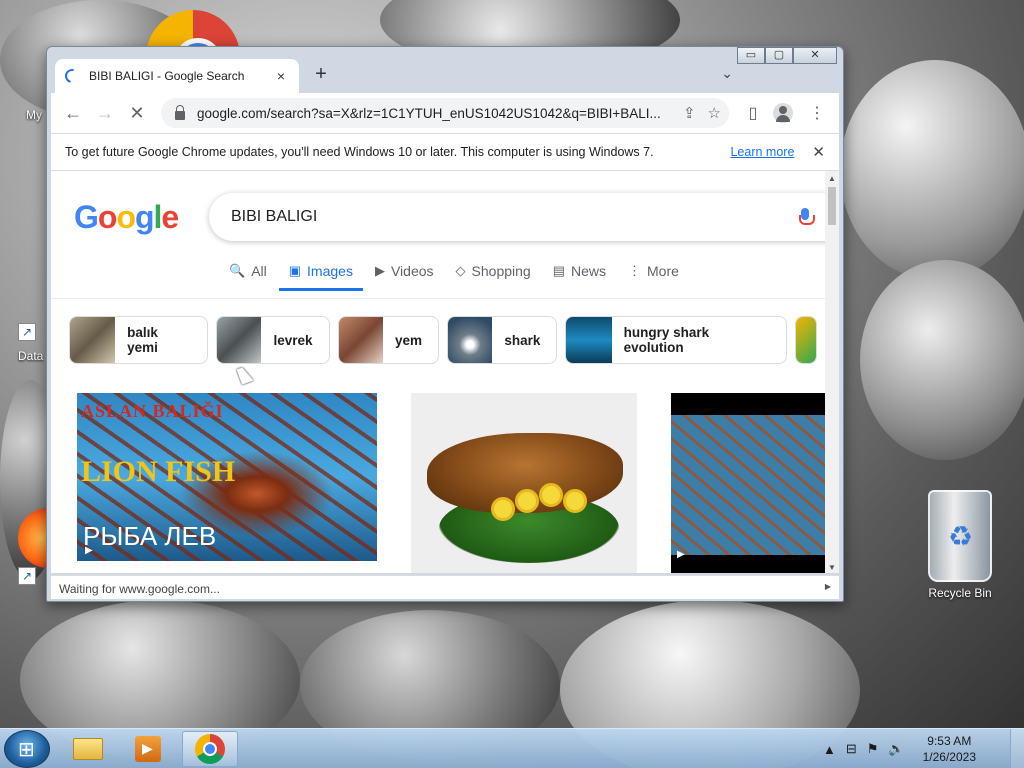 The height and width of the screenshot is (768, 1024). I want to click on back-button: ←, so click(73, 113).